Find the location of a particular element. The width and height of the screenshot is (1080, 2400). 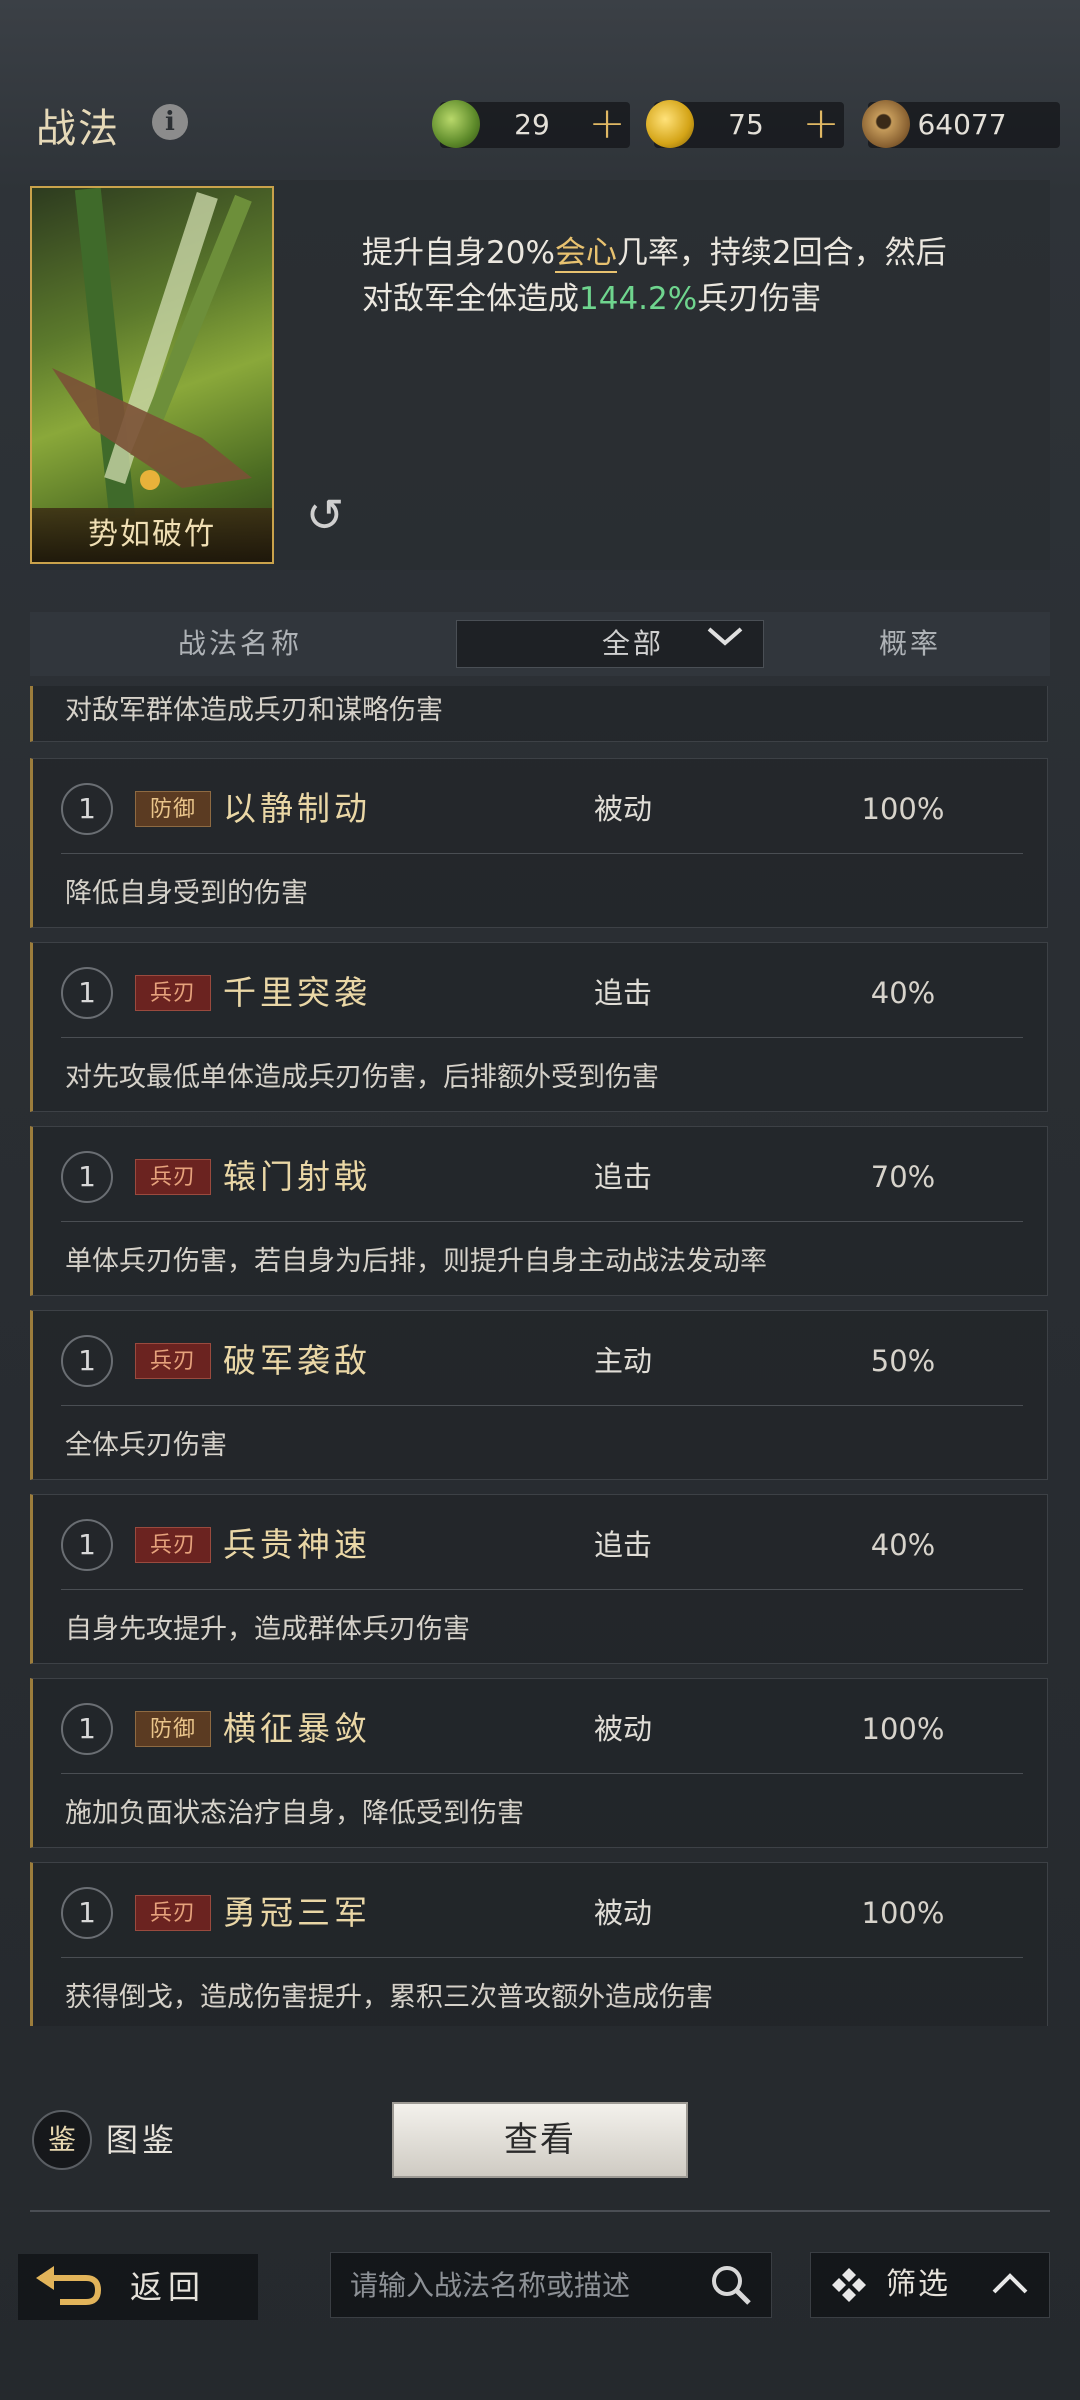

resource-copper-value: 64077 is located at coordinates (962, 124).